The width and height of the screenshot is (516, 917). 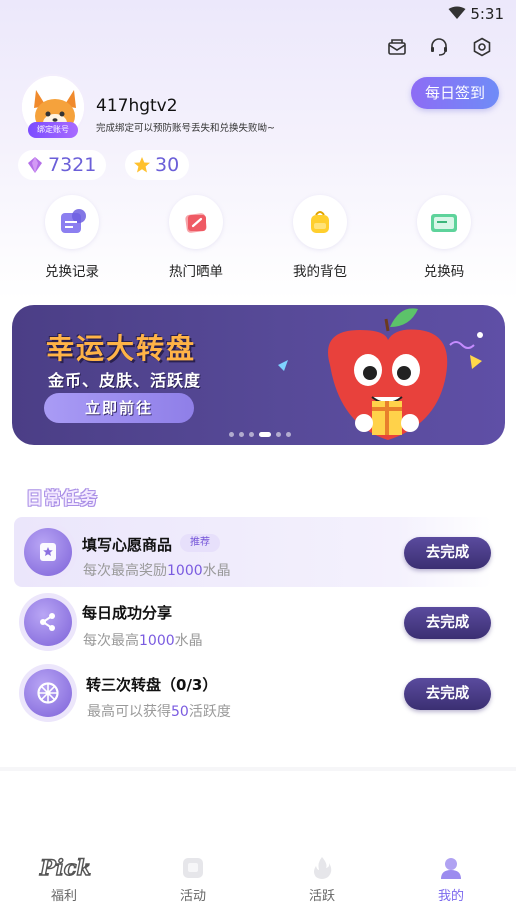 I want to click on nav-active: 活跃, so click(x=322, y=878).